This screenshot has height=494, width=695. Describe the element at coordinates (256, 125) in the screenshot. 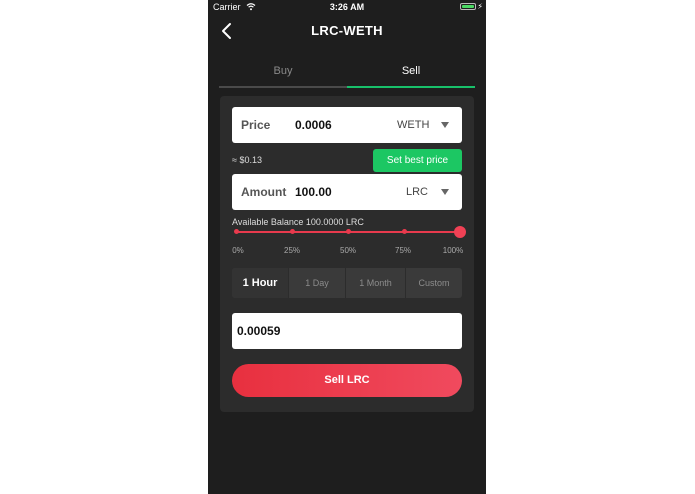

I see `price-label: Price` at that location.